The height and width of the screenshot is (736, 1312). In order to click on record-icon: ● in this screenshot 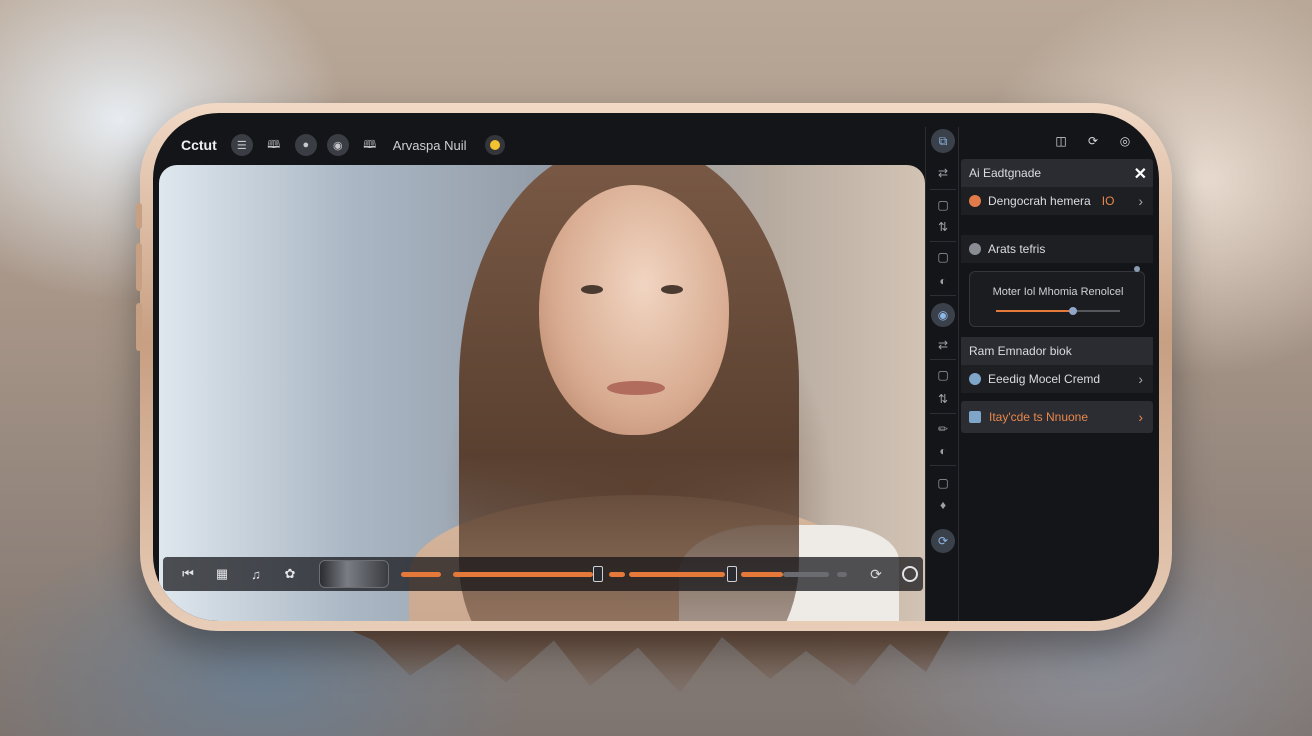, I will do `click(305, 145)`.